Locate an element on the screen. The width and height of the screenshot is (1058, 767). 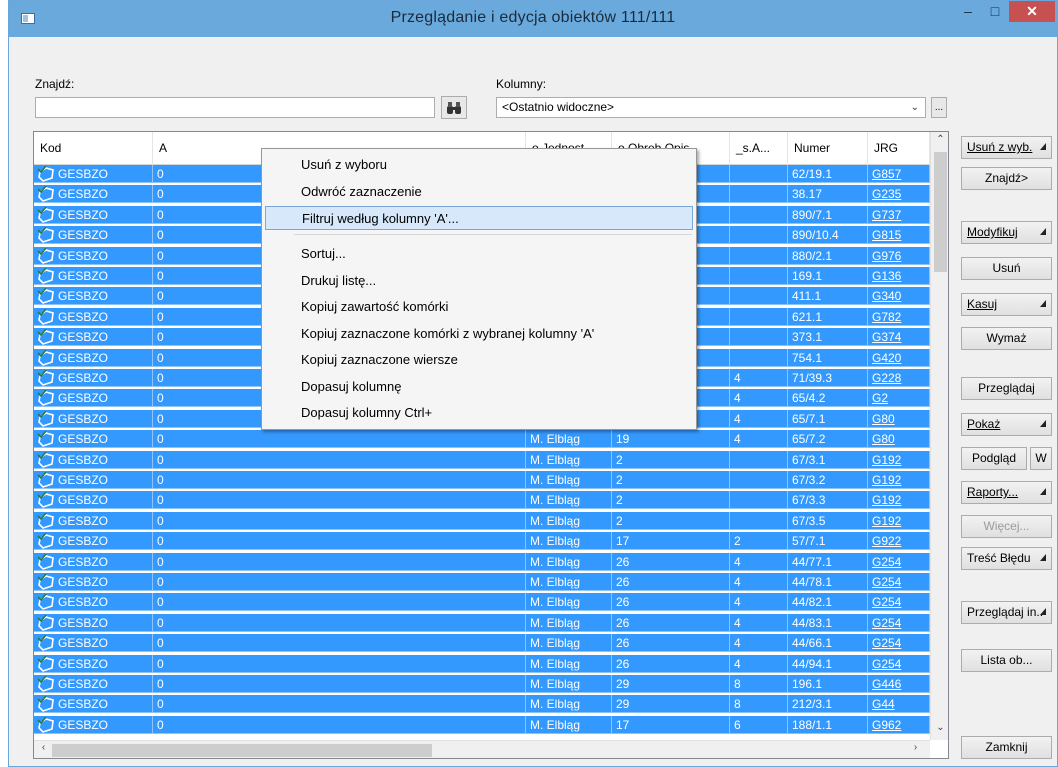
menu-item-usun-z-wyboru: Usuń z wyboru is located at coordinates (479, 165).